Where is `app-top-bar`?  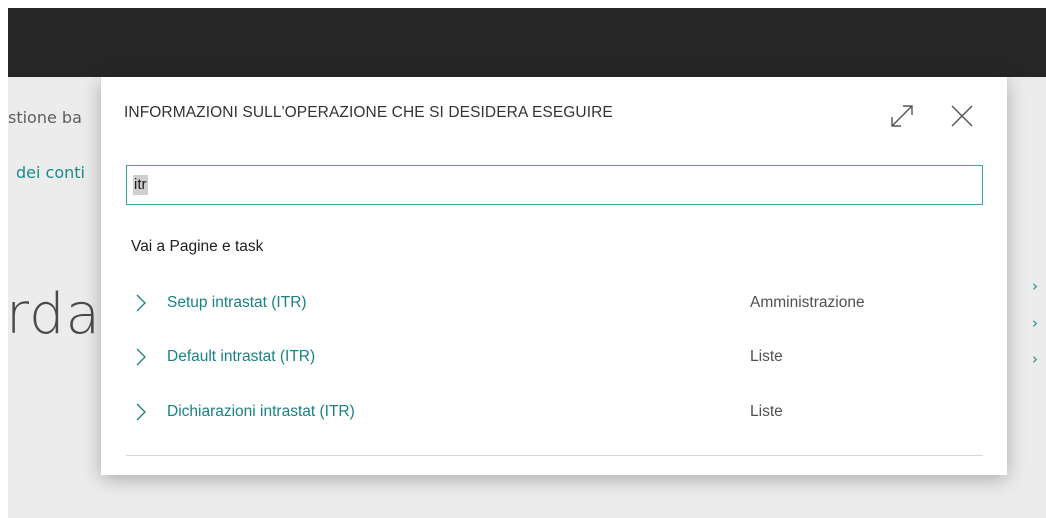 app-top-bar is located at coordinates (527, 42).